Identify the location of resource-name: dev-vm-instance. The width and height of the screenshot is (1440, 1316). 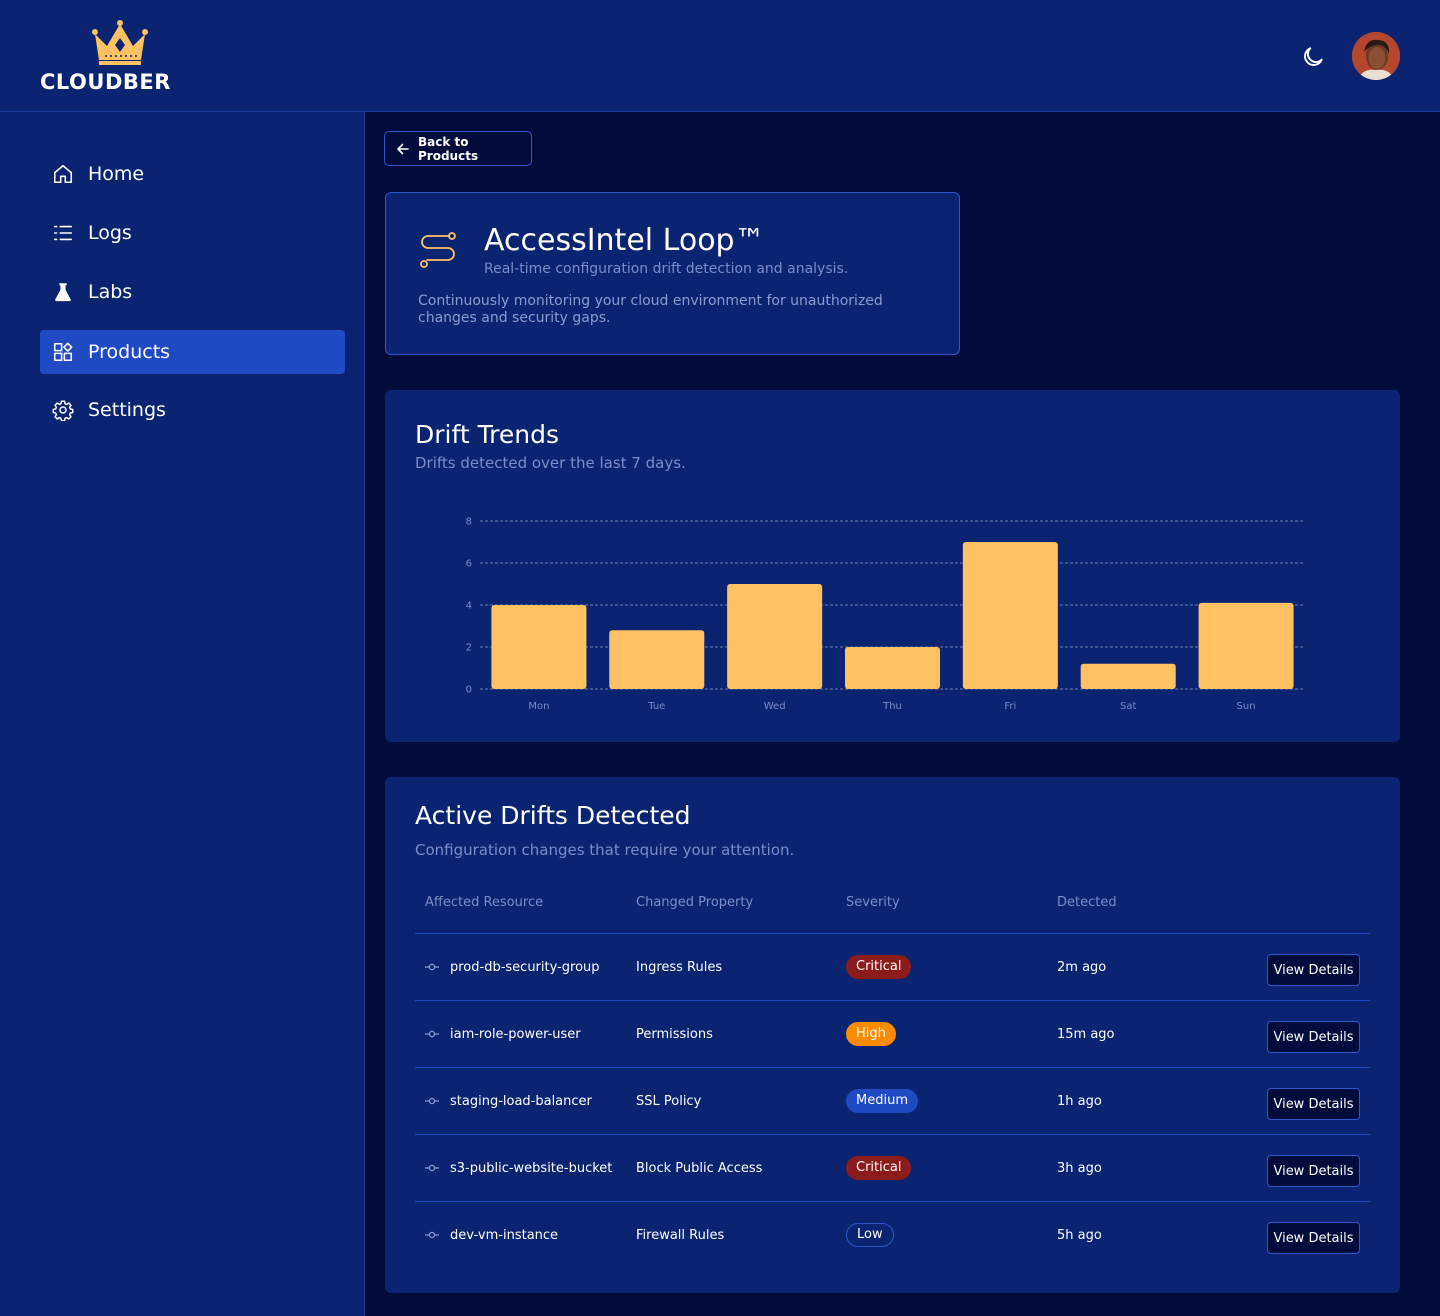
(504, 1235).